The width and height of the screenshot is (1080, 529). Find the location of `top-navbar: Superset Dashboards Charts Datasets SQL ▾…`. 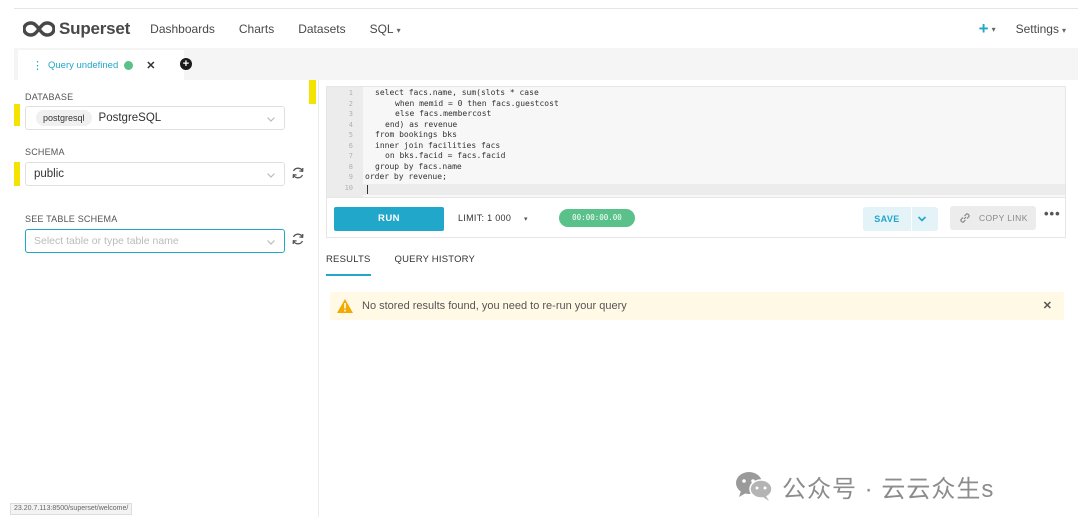

top-navbar: Superset Dashboards Charts Datasets SQL ▾… is located at coordinates (546, 28).